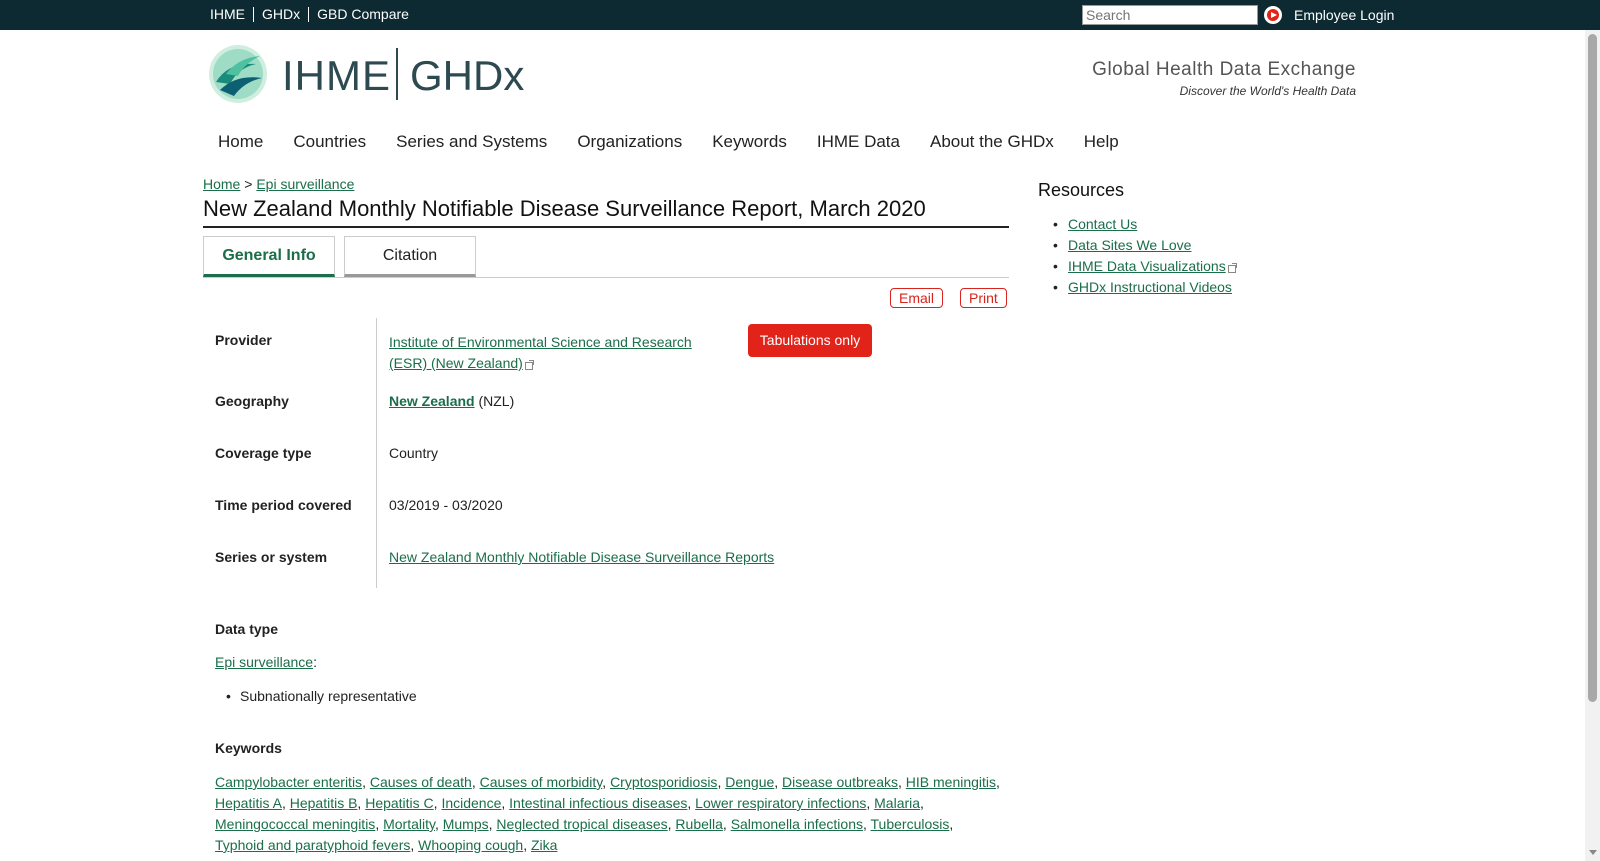 The height and width of the screenshot is (861, 1600). I want to click on nav-home: Home, so click(240, 142).